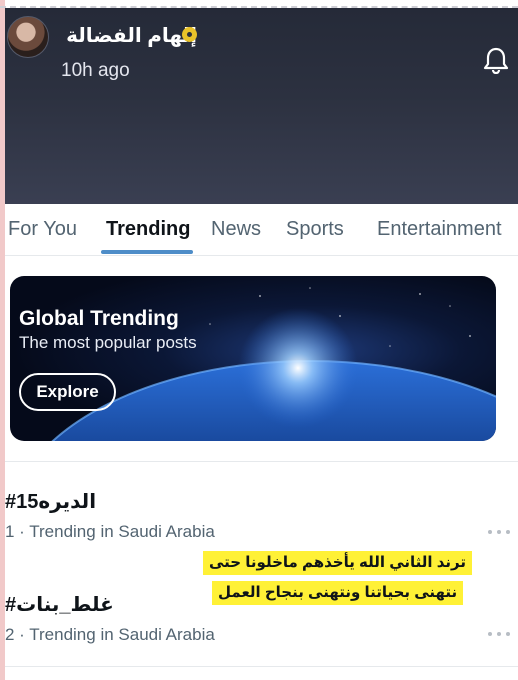  What do you see at coordinates (50, 501) in the screenshot?
I see `trend-hashtag: #الديره15` at bounding box center [50, 501].